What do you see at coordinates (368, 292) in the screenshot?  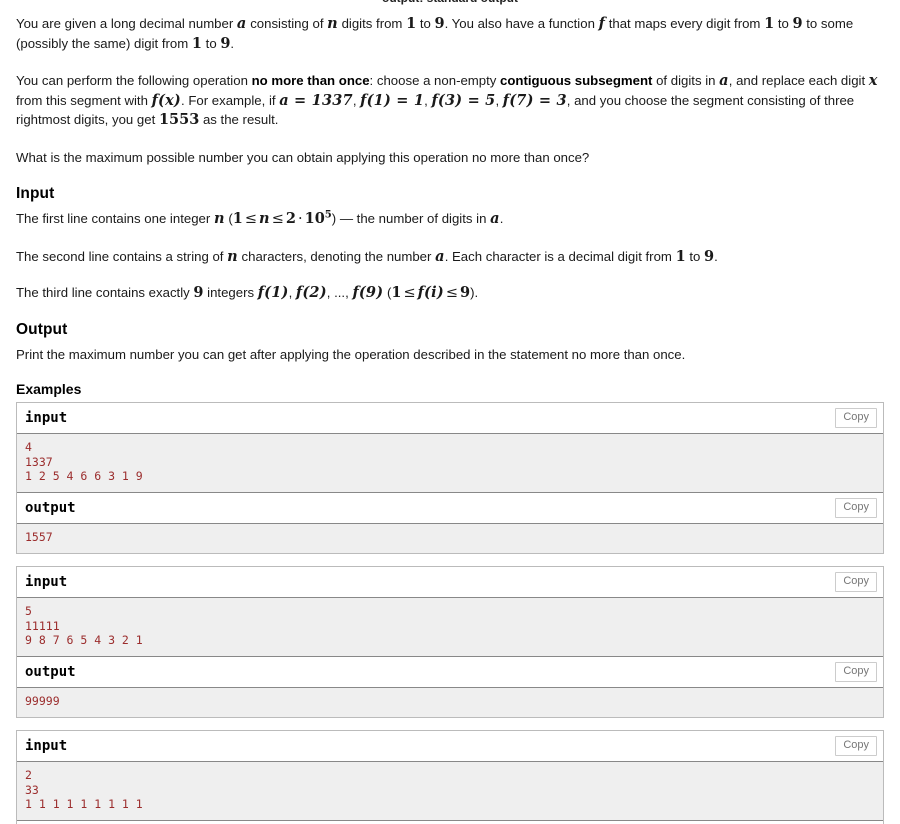 I see `math-f9: f(9)` at bounding box center [368, 292].